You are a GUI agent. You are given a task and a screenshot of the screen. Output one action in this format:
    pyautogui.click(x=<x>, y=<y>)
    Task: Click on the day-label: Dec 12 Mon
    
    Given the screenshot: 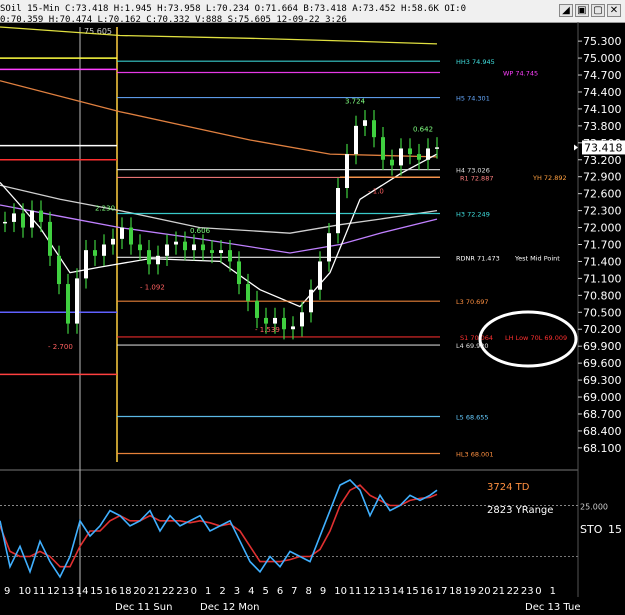 What is the action you would take?
    pyautogui.click(x=230, y=607)
    